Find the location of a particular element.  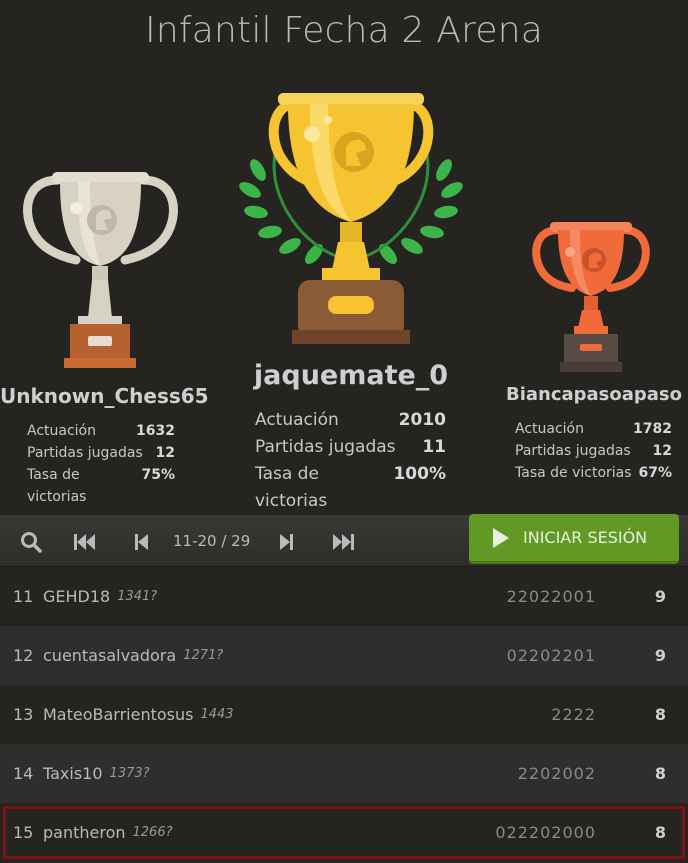

player-rating: 1443 is located at coordinates (217, 714).